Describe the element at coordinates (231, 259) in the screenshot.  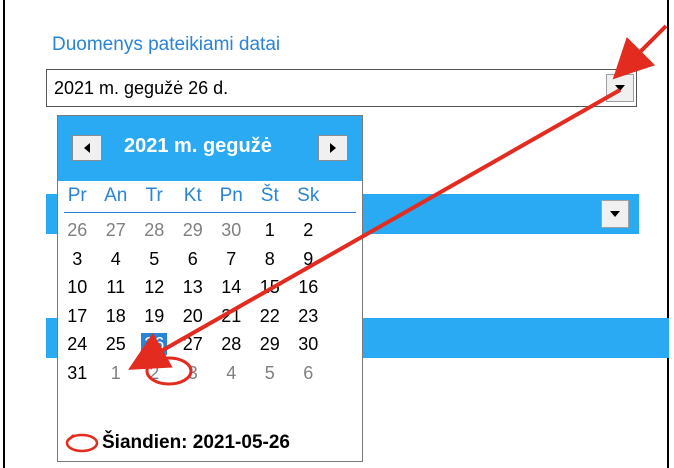
I see `day-cell: 7` at that location.